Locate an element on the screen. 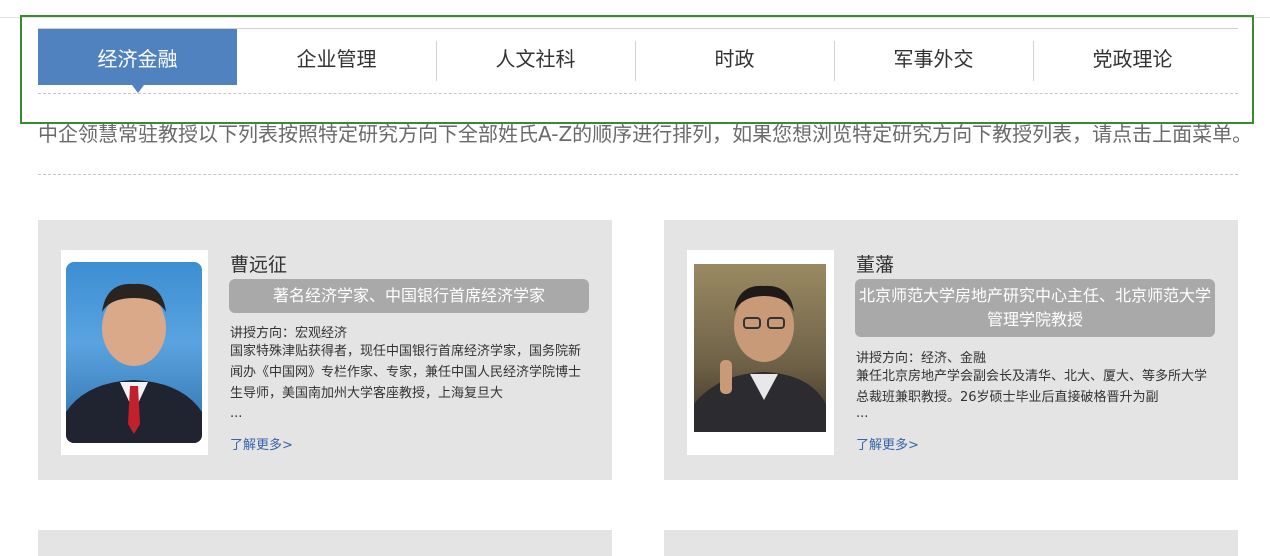  tab-label: 军事外交 is located at coordinates (933, 58).